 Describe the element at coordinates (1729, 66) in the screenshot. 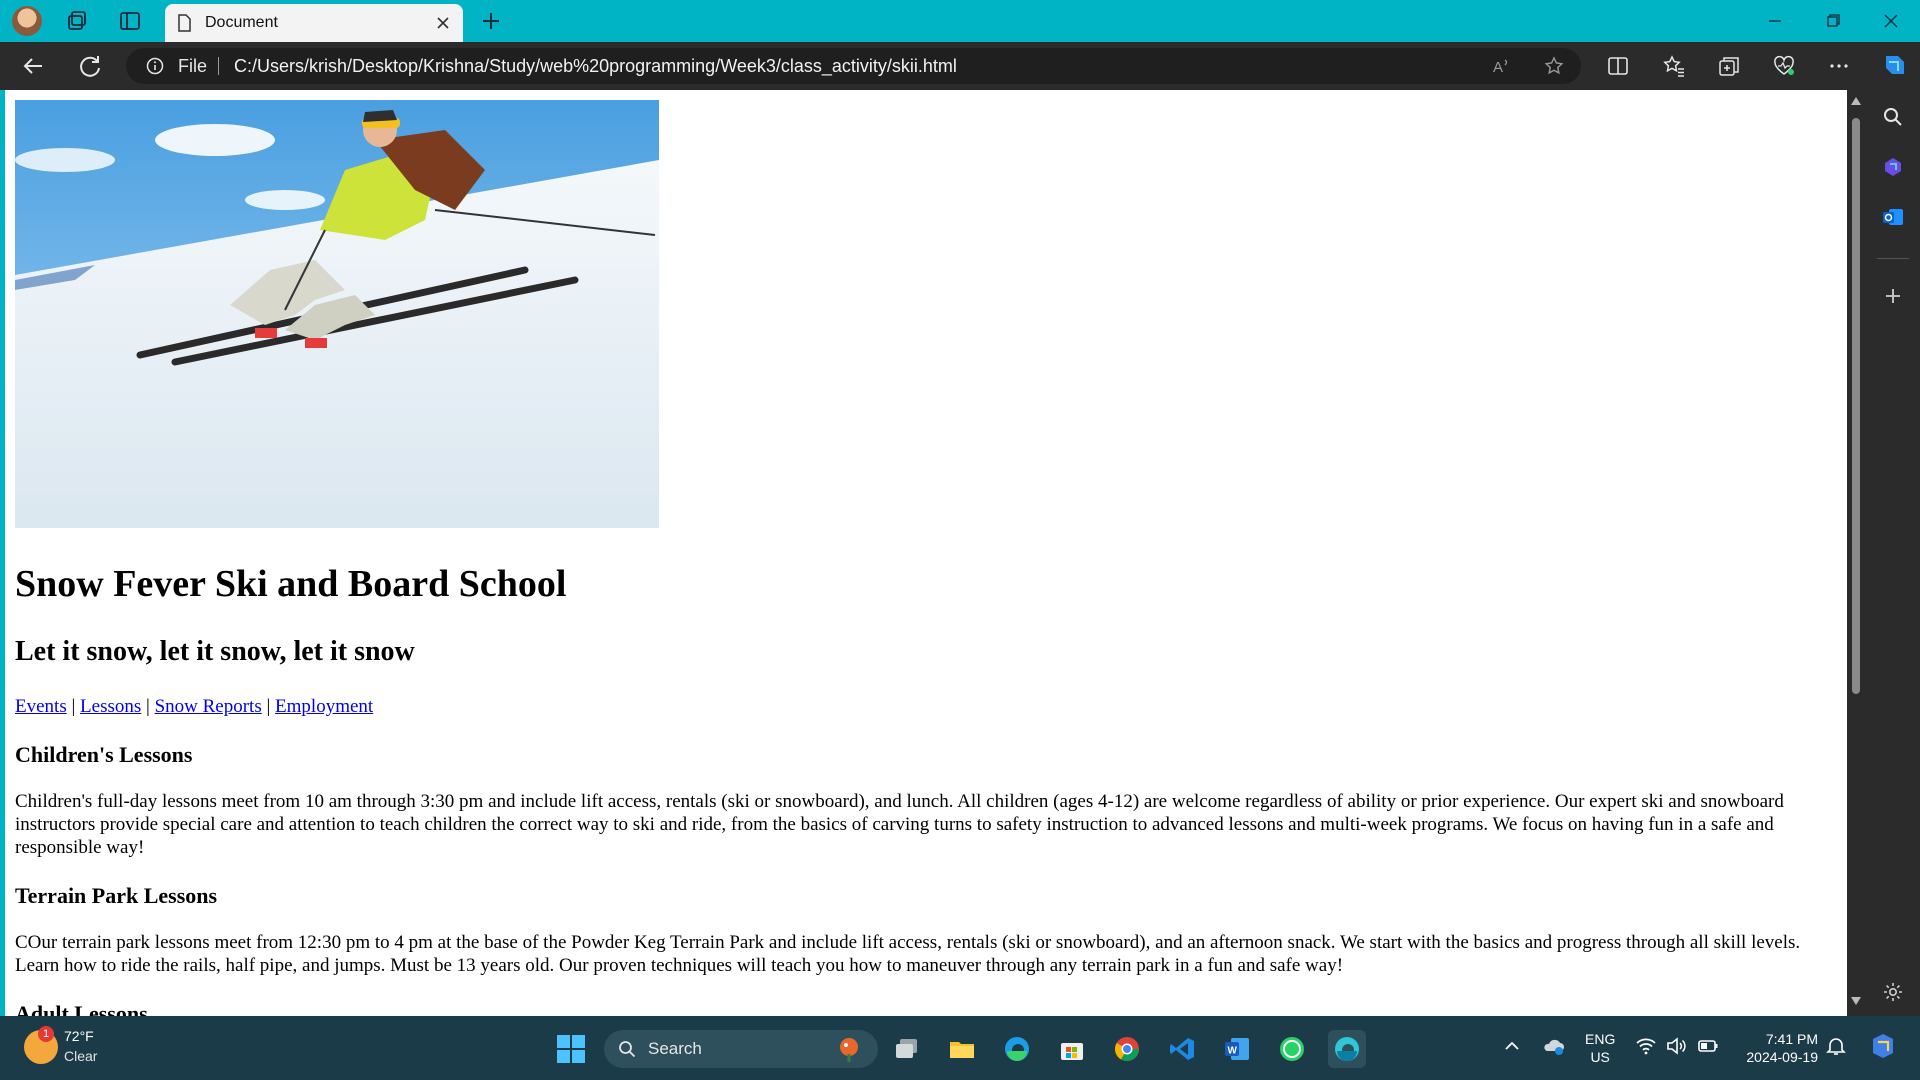

I see `collections-icon` at that location.